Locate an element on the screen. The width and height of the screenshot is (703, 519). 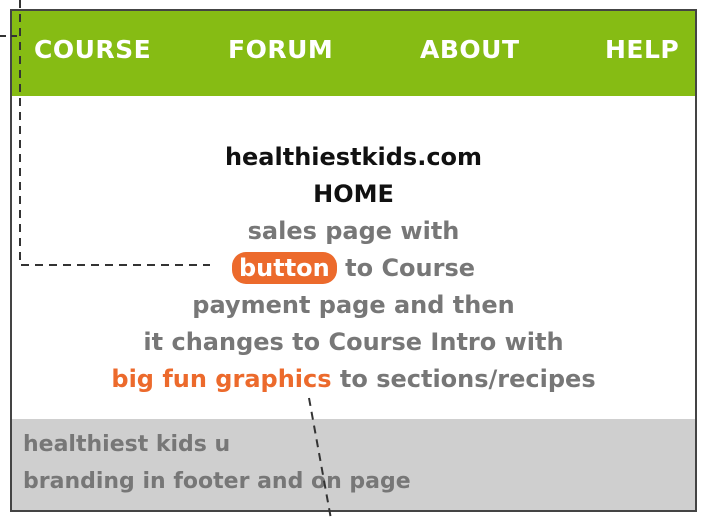
nav-item-about: ABOUT is located at coordinates (470, 49).